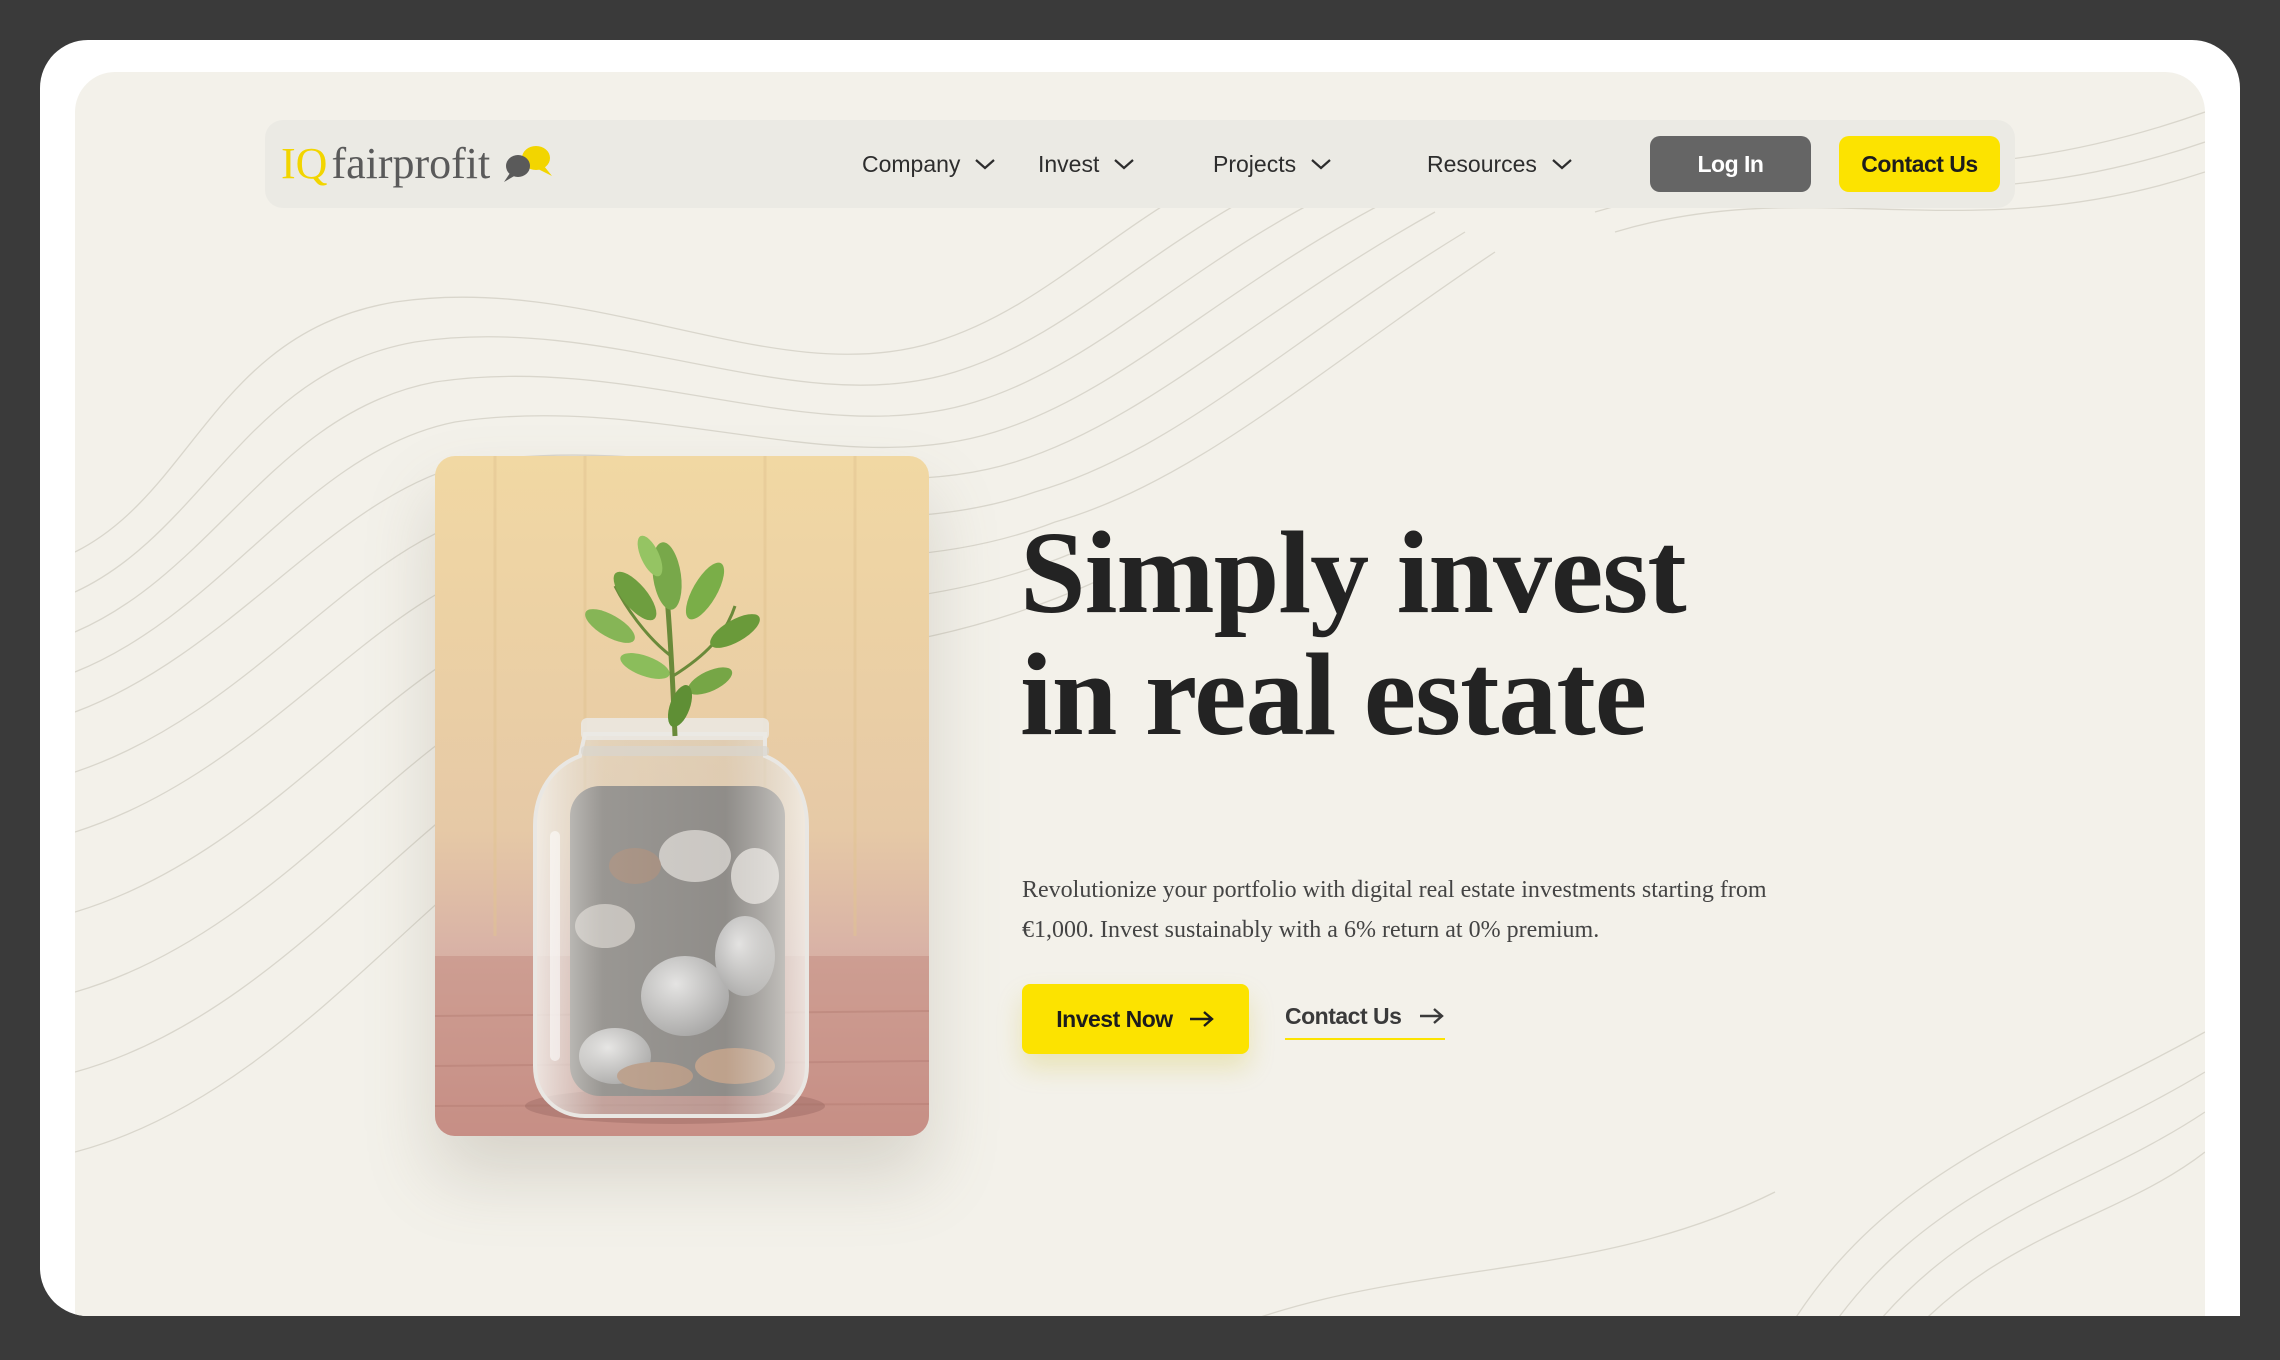 The image size is (2280, 1360). I want to click on nav-resources: Resources, so click(1500, 164).